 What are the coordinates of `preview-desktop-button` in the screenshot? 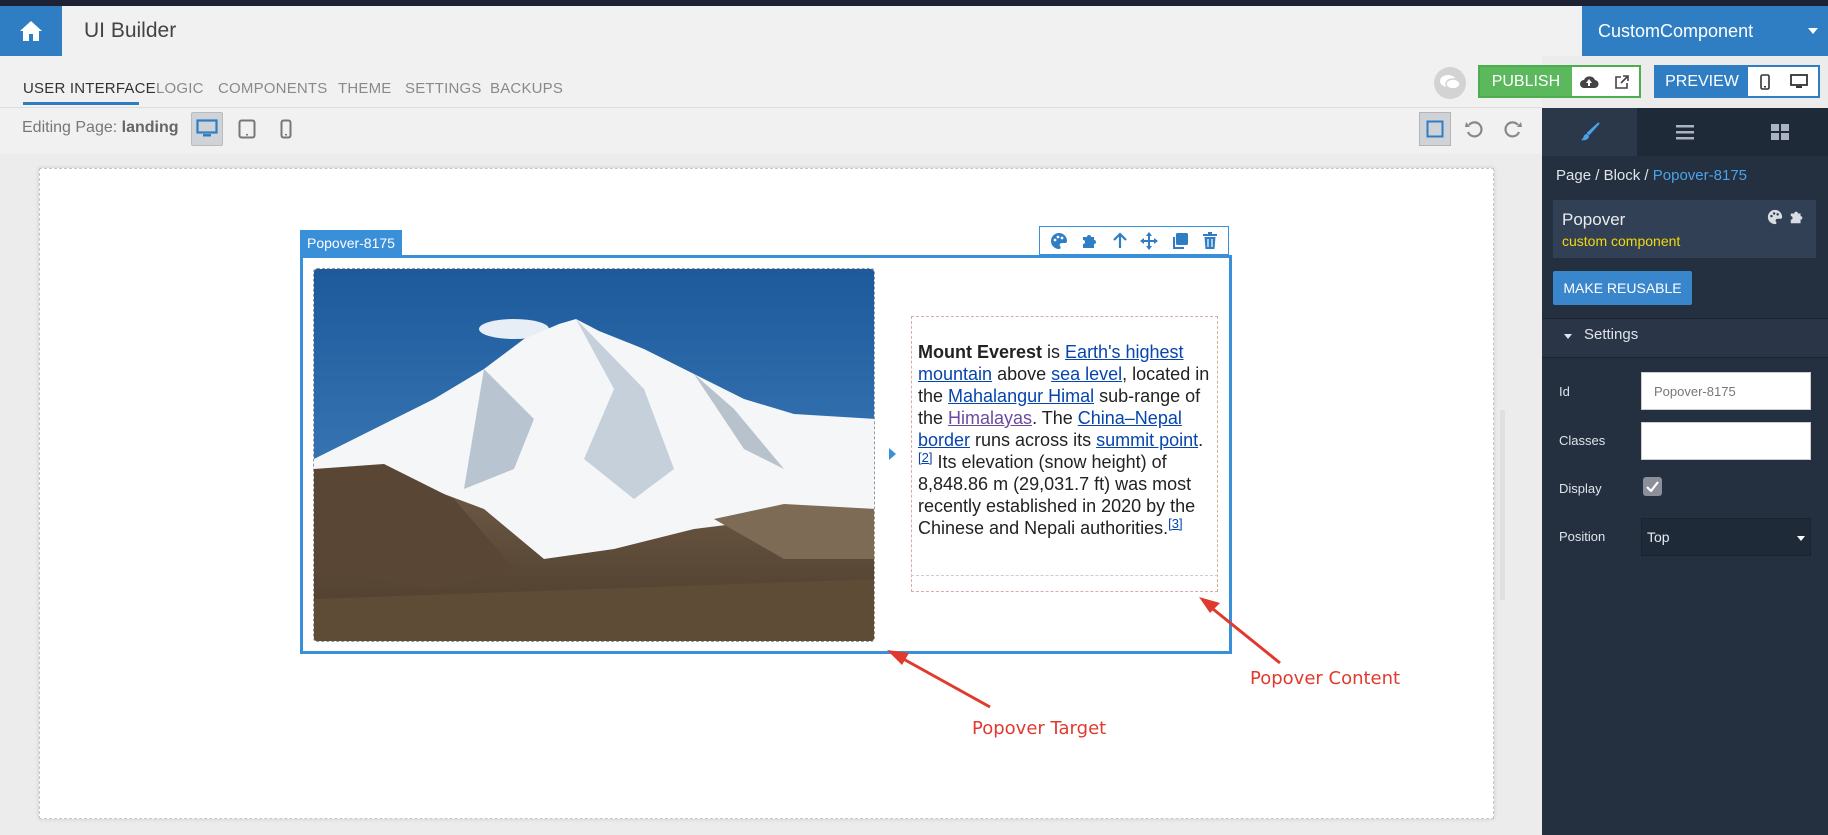 It's located at (1799, 81).